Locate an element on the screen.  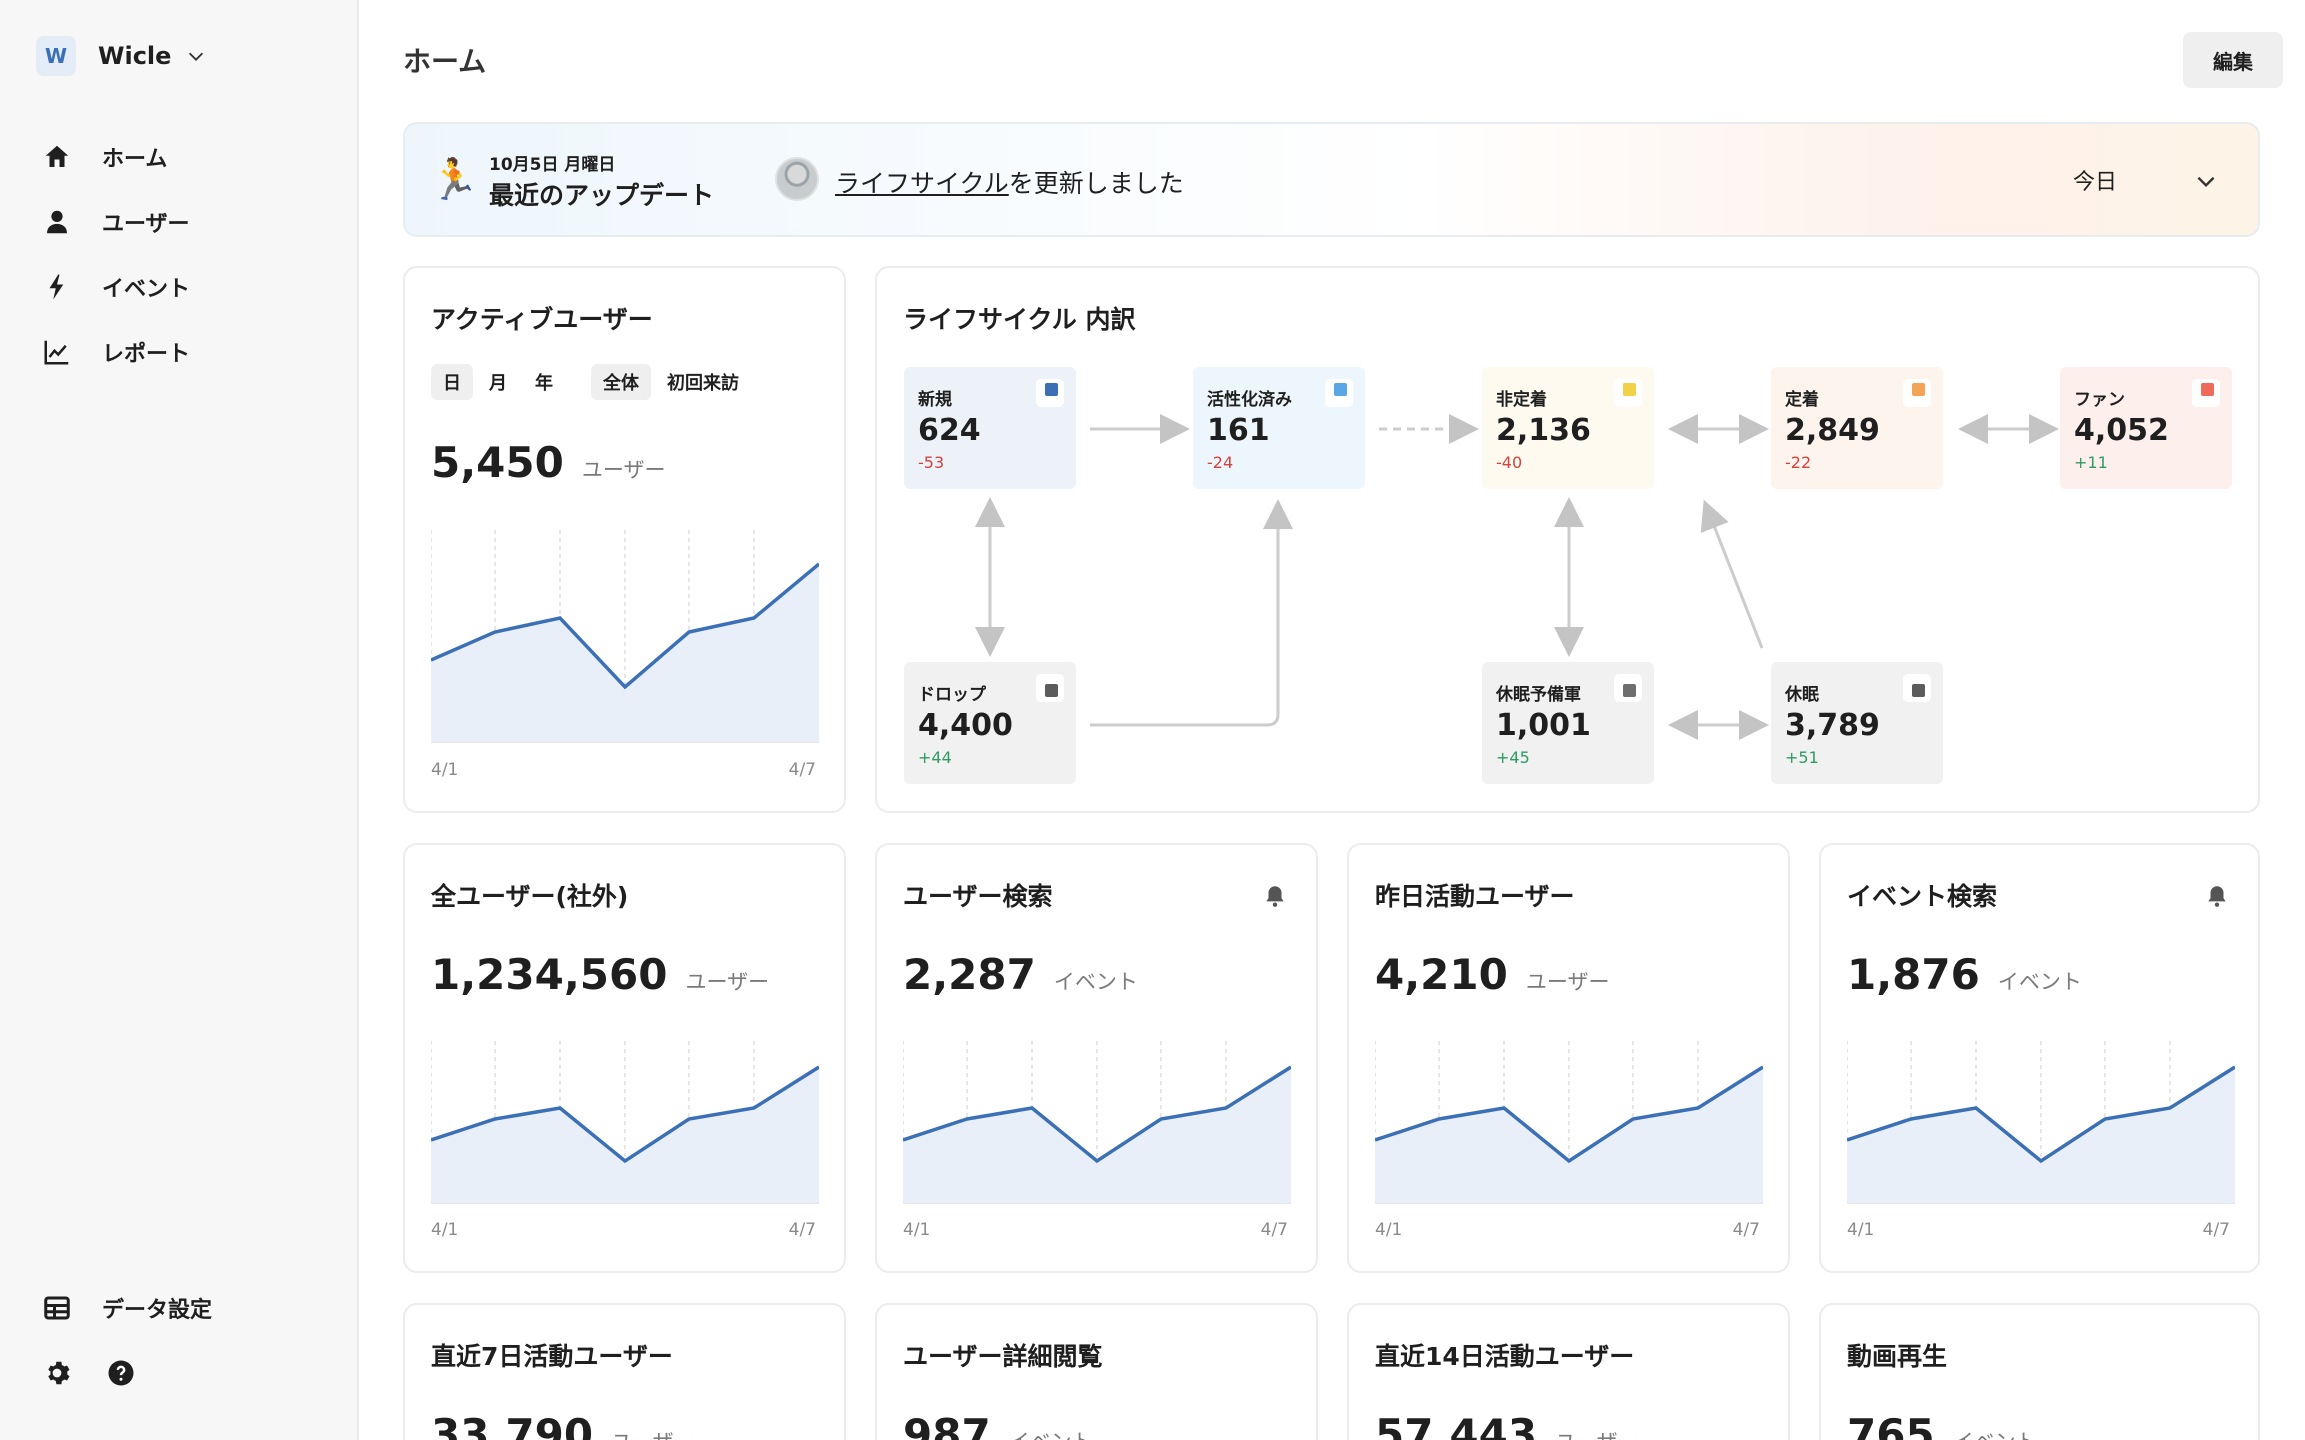
sidebar-item-label: データ設定 is located at coordinates (157, 1310).